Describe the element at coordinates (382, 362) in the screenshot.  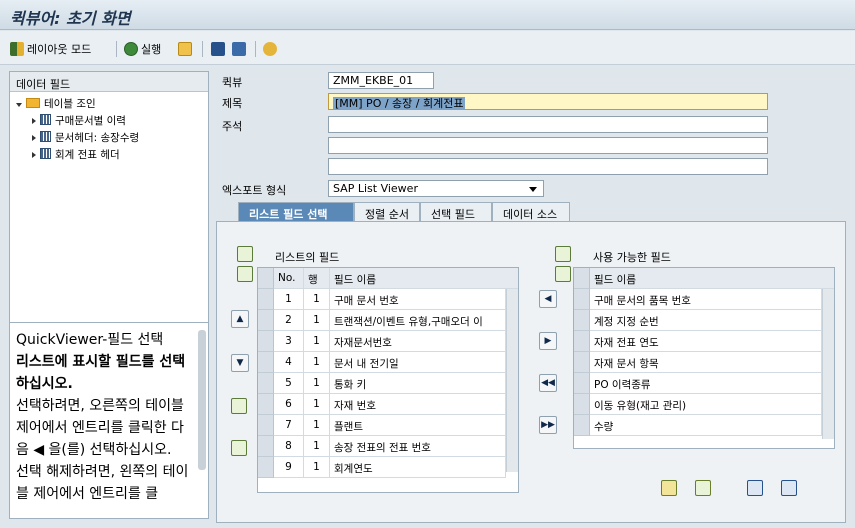
I see `table-row: 4 1 문서 내 전기일` at that location.